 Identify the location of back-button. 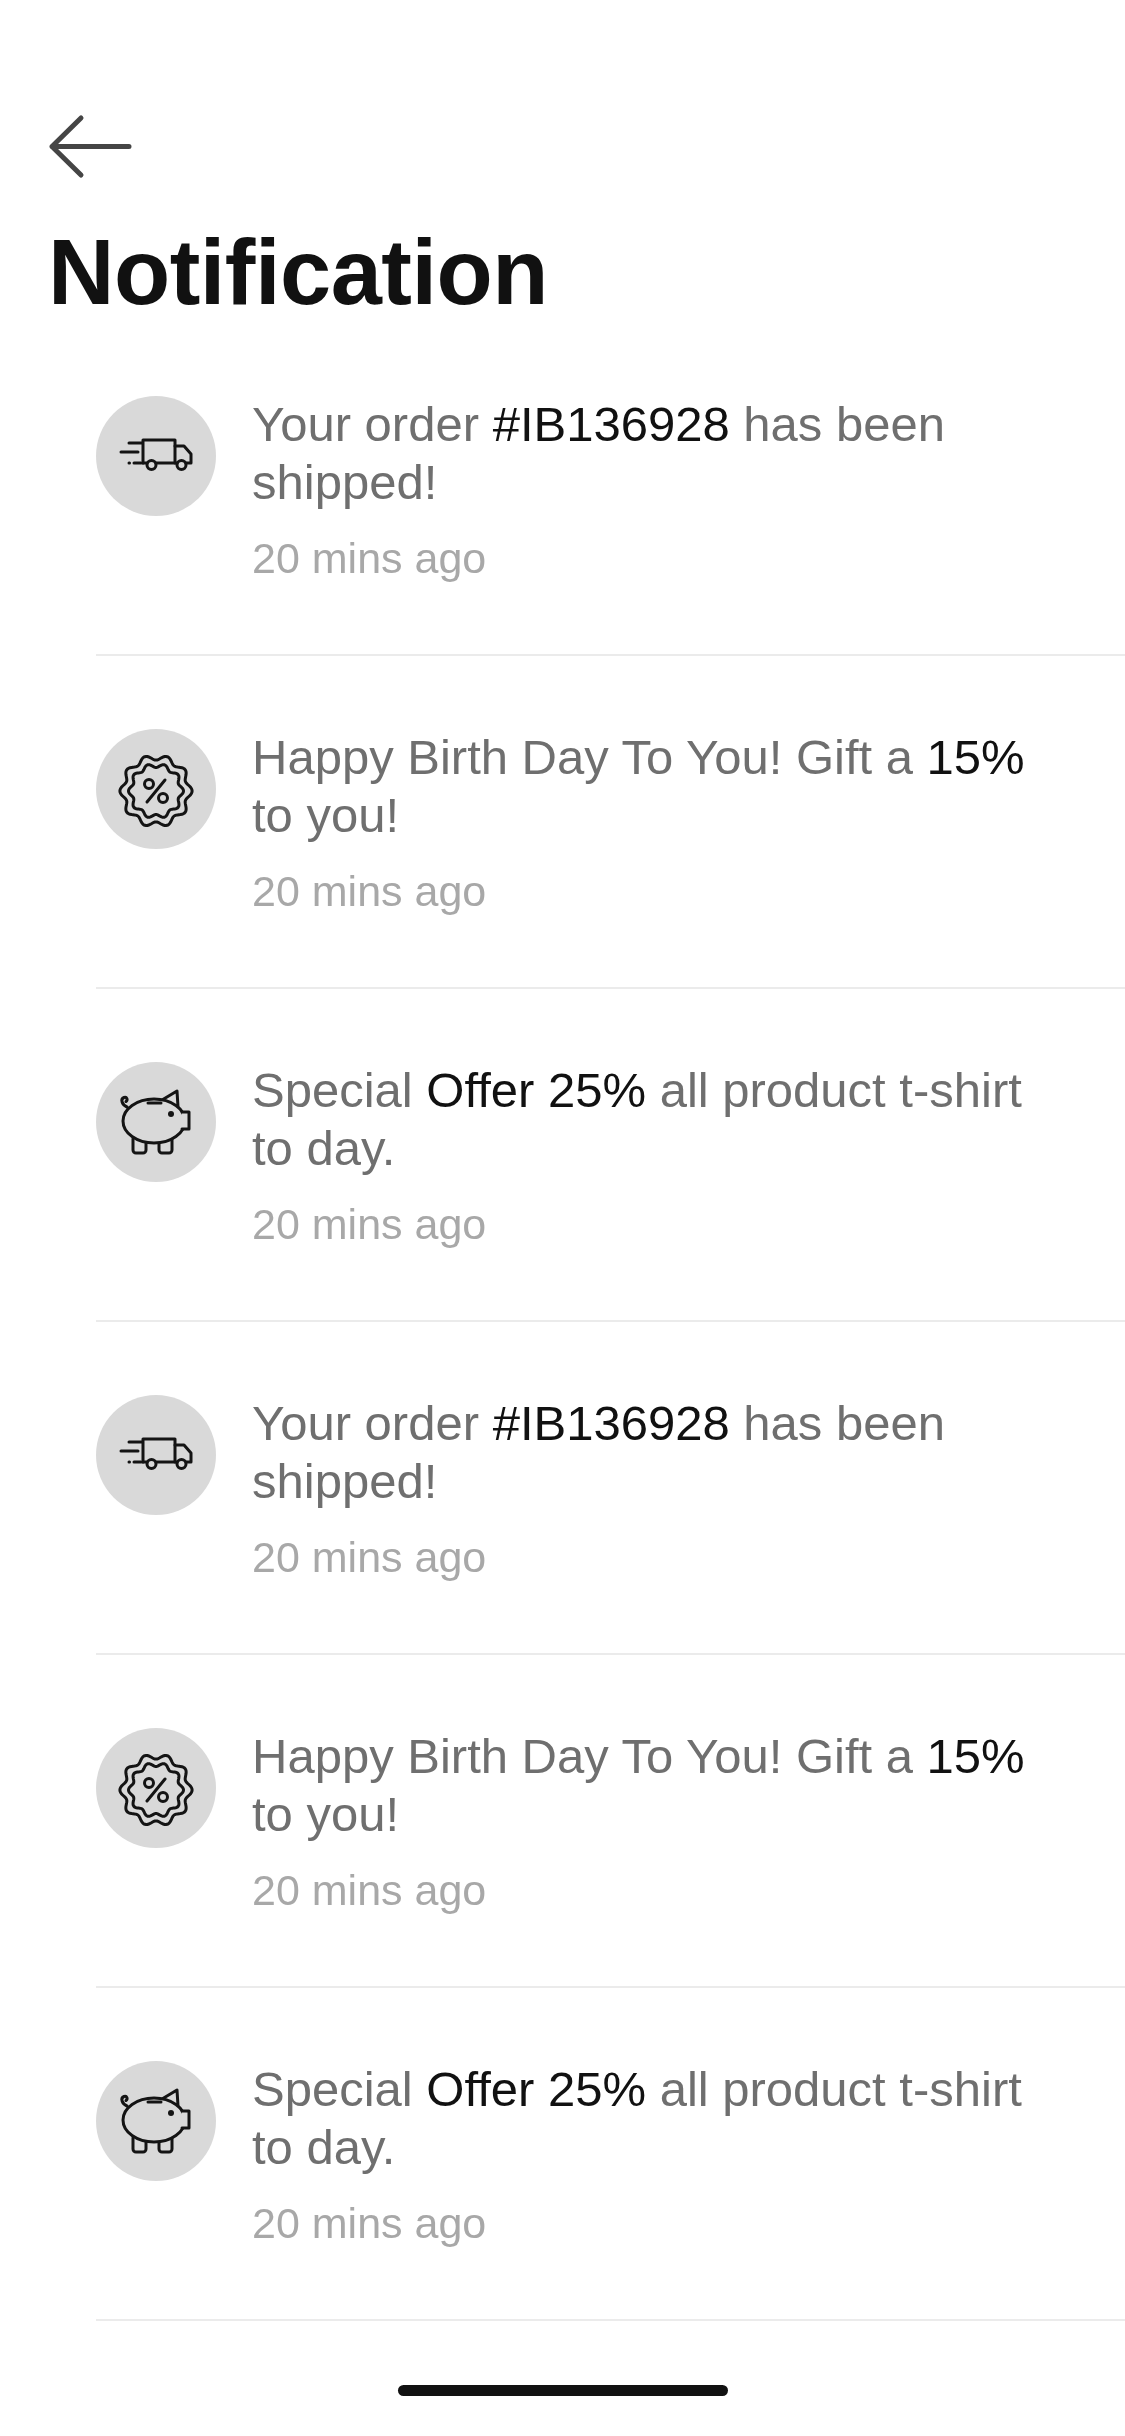
(90, 146).